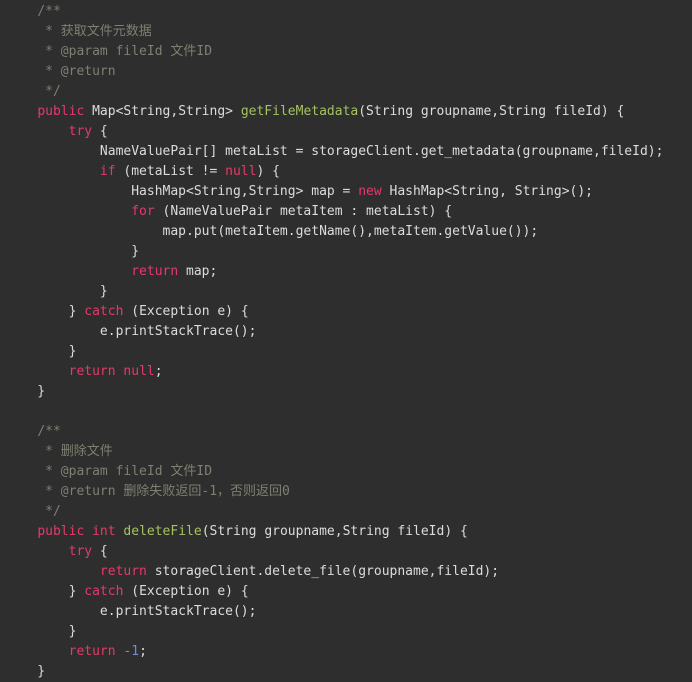 This screenshot has width=692, height=682. Describe the element at coordinates (299, 111) in the screenshot. I see `code-token-method: getFileMetadata` at that location.